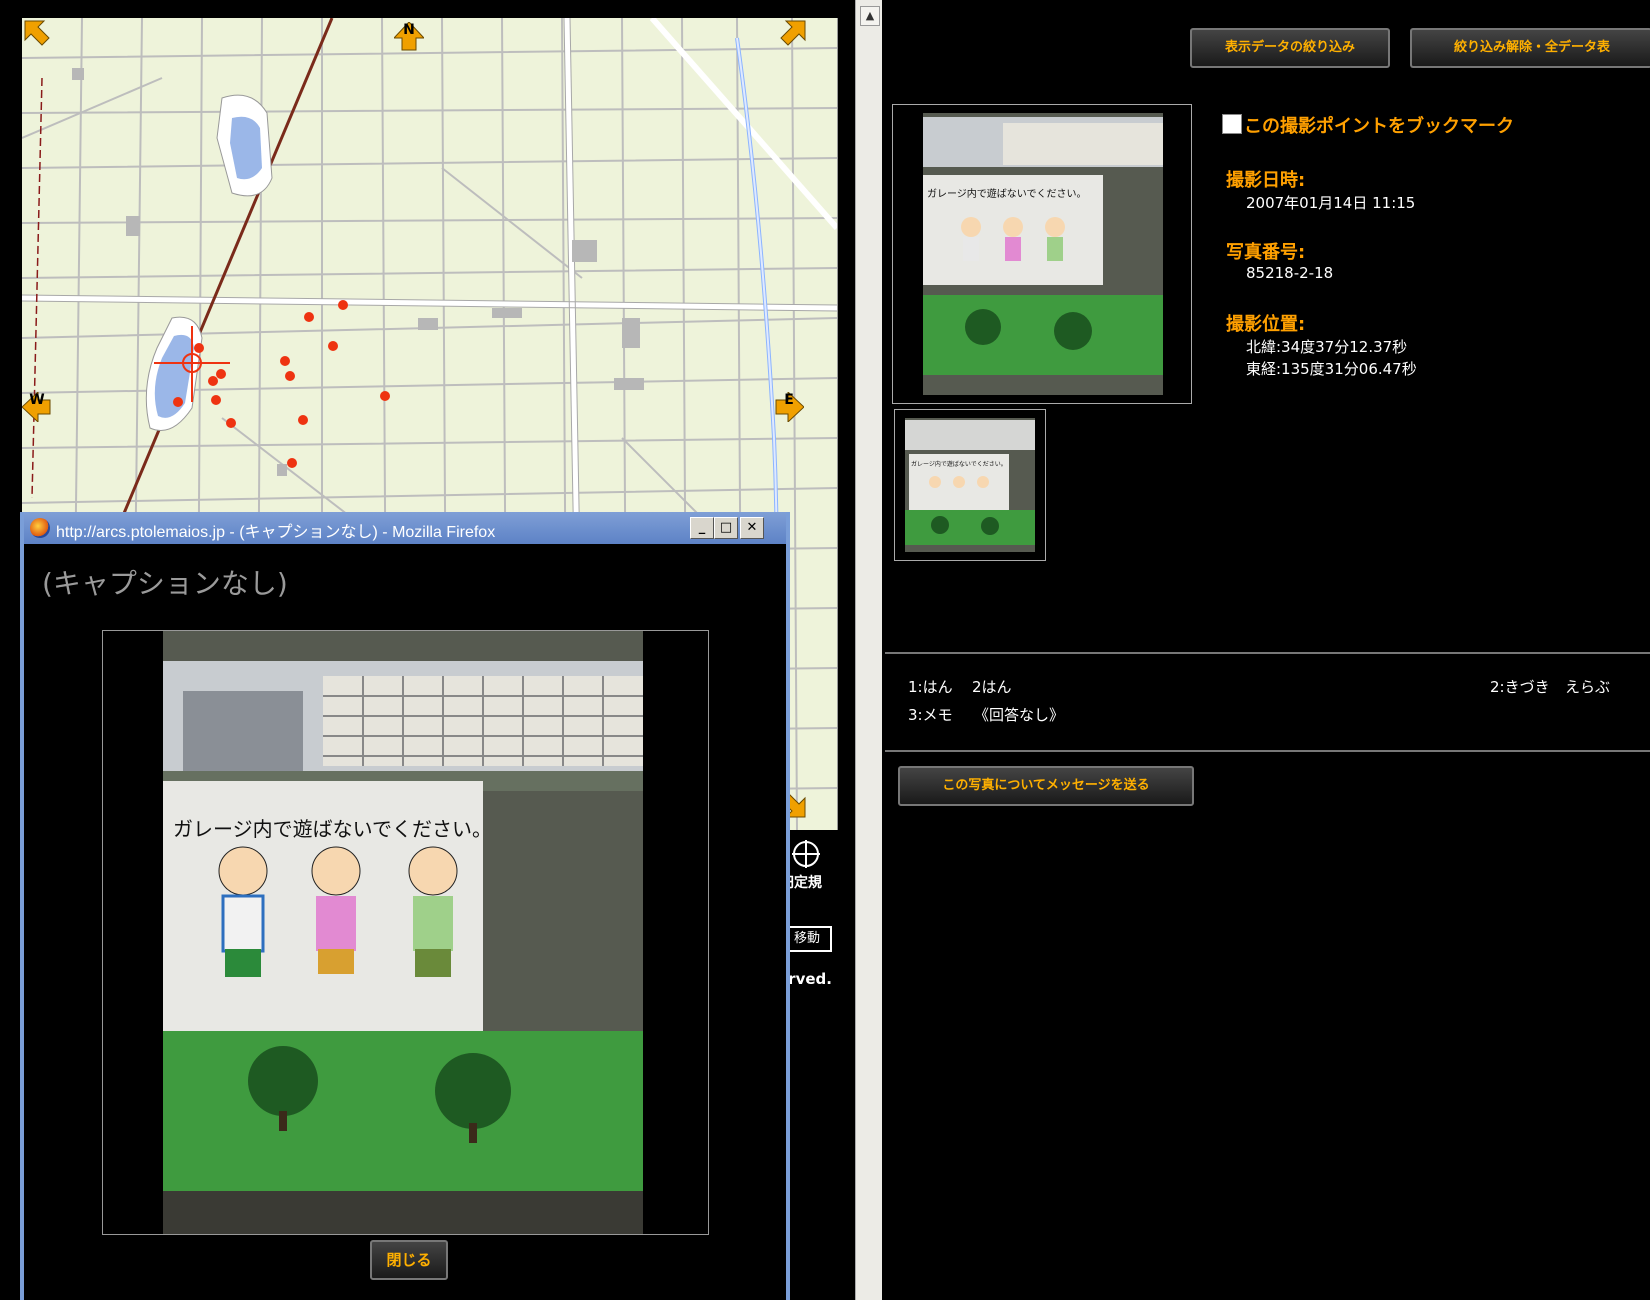 This screenshot has width=1650, height=1300. I want to click on divider-top, so click(1267, 653).